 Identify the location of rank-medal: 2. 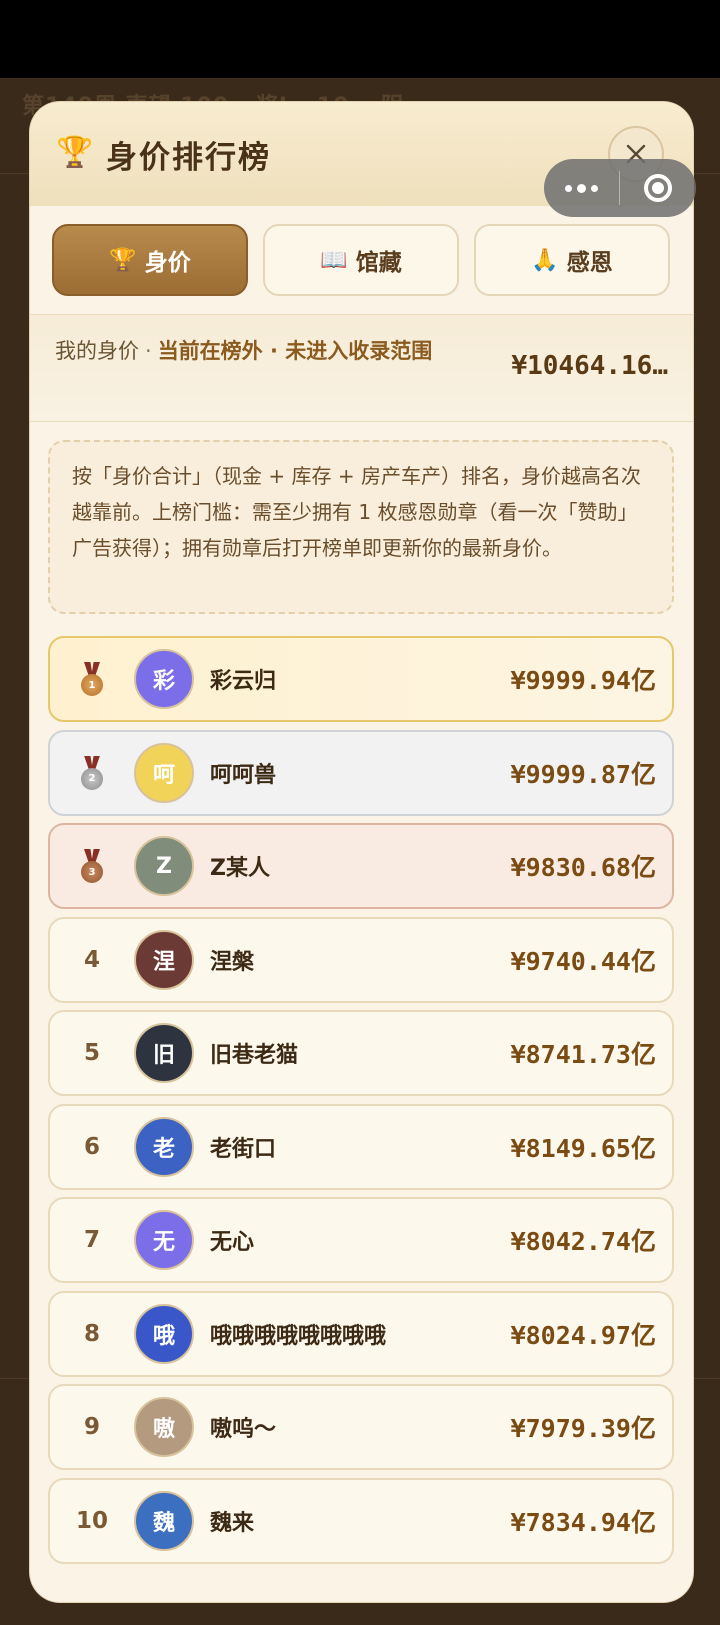
(92, 773).